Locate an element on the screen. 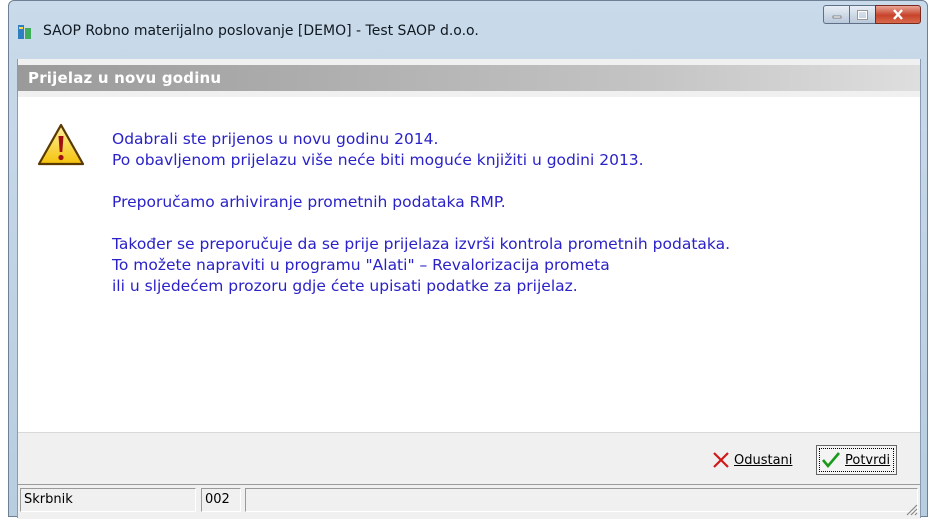  cancel-icon is located at coordinates (721, 460).